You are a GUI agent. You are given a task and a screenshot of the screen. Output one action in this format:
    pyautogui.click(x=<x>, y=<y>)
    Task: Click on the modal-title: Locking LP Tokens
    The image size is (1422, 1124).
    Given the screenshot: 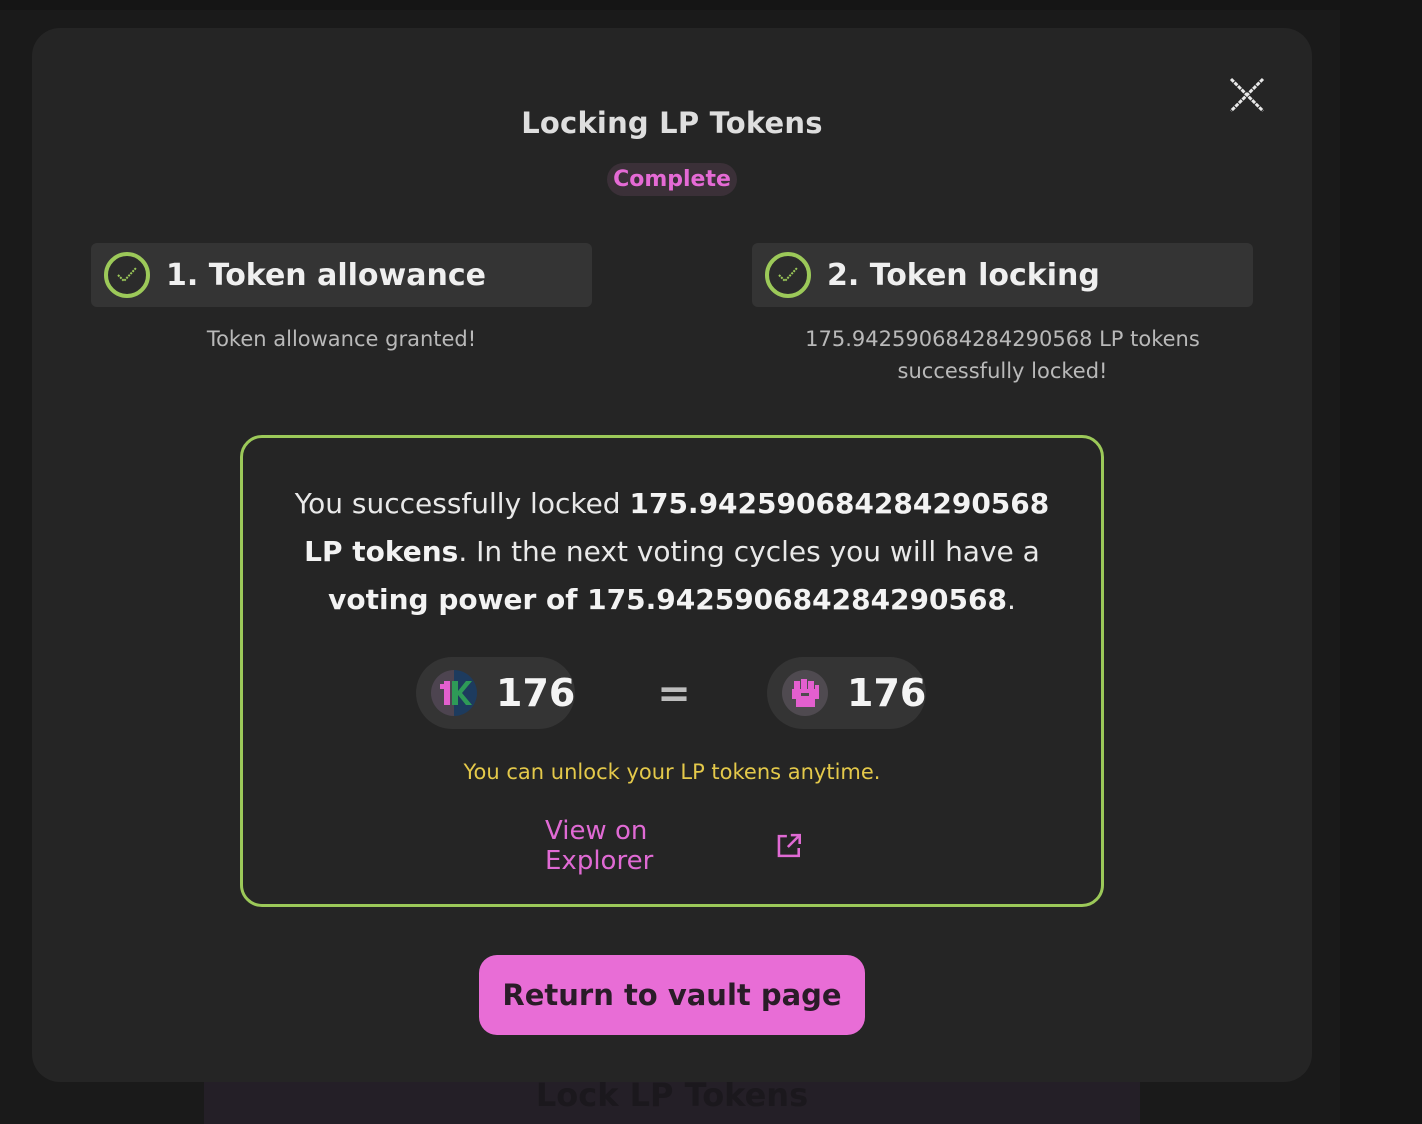 What is the action you would take?
    pyautogui.click(x=672, y=123)
    